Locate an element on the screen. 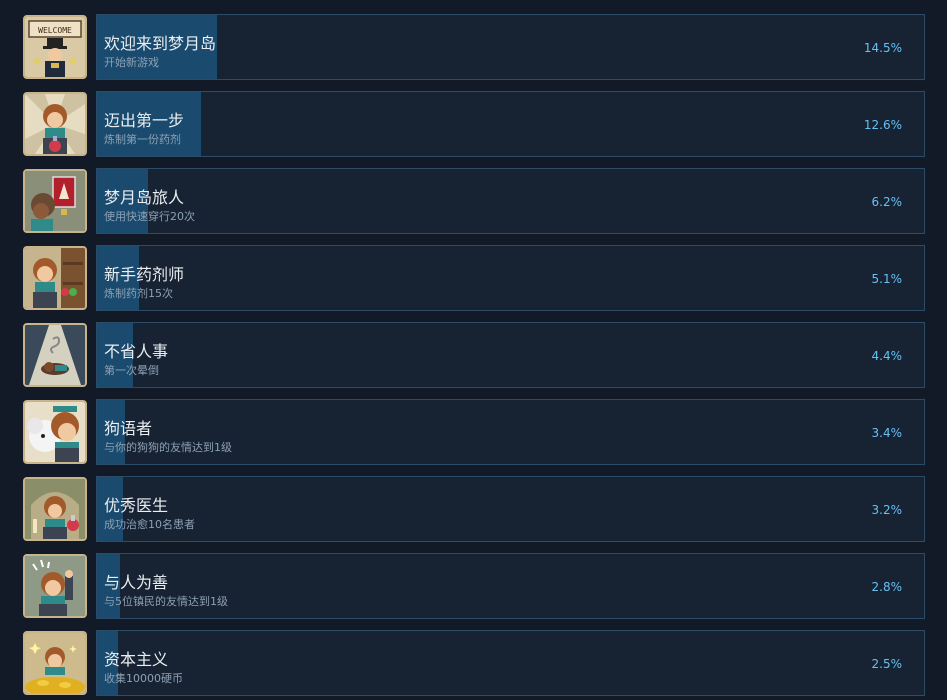  first-potion-icon is located at coordinates (55, 124).